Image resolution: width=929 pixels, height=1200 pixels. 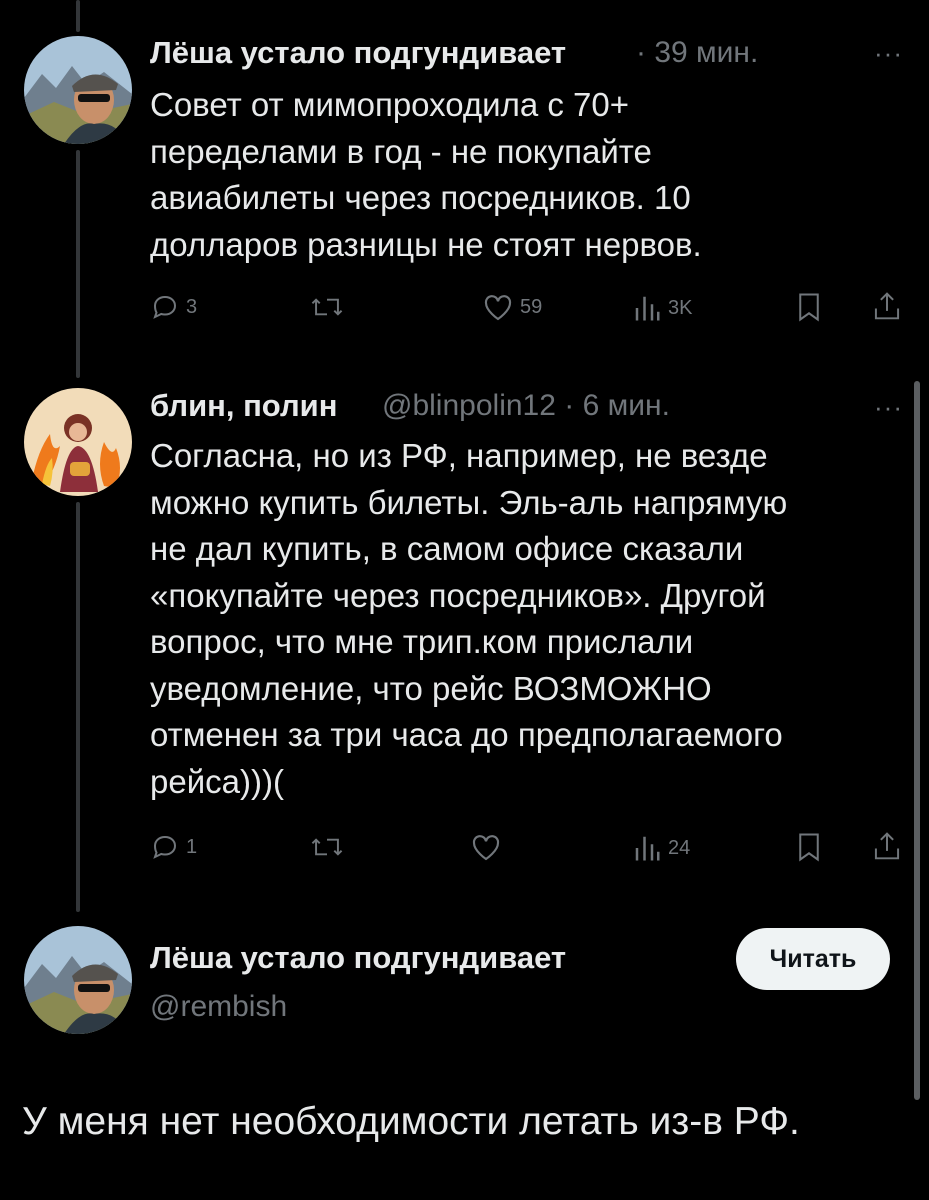 What do you see at coordinates (411, 1121) in the screenshot?
I see `post-text: У меня нет необходимости летать из-в РФ.` at bounding box center [411, 1121].